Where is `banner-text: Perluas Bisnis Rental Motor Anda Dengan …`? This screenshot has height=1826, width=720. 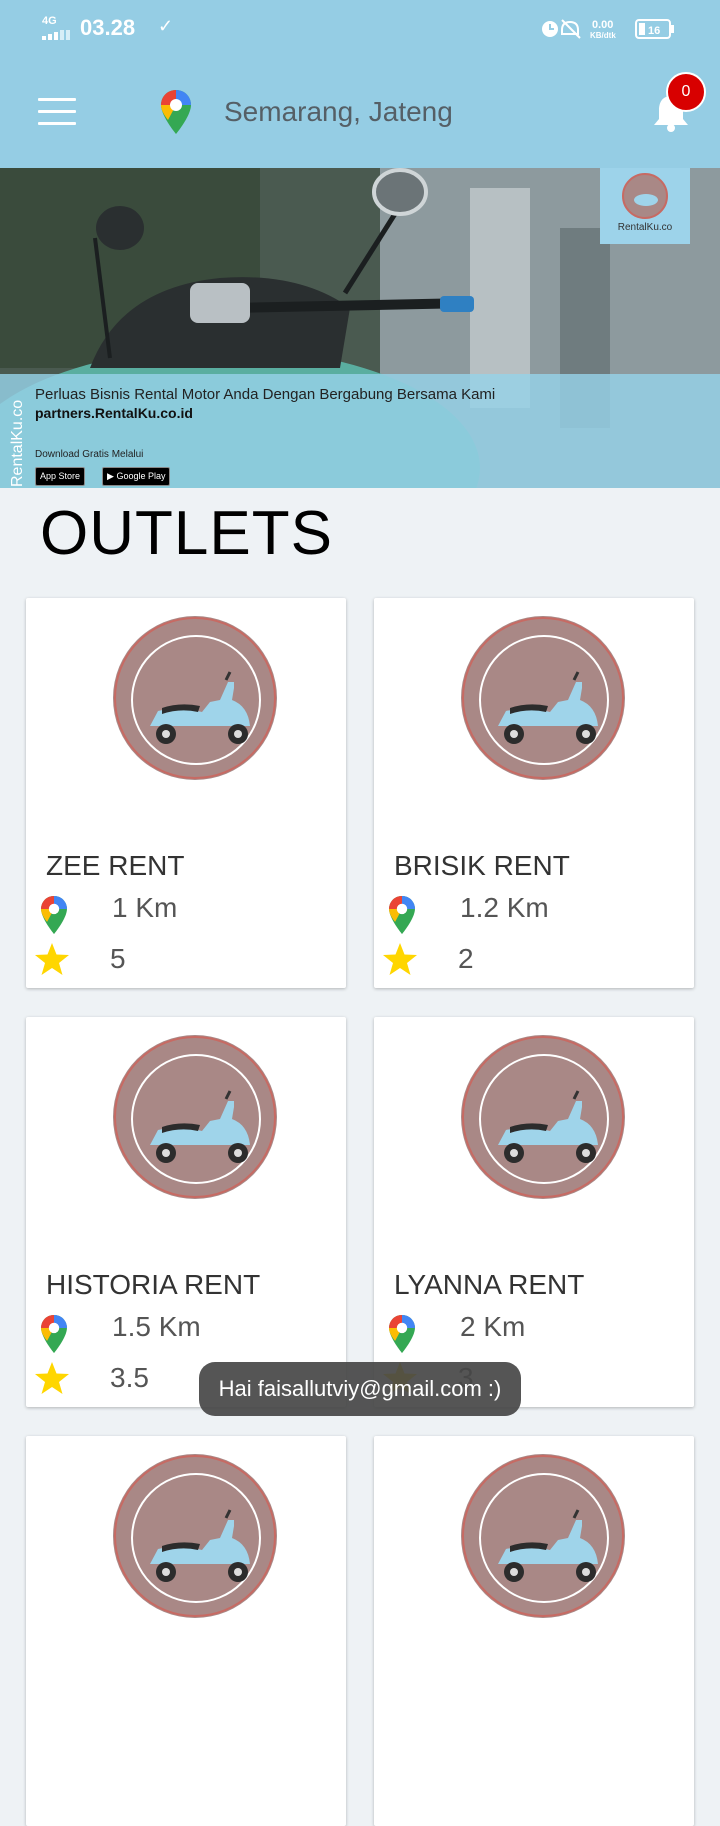
banner-text: Perluas Bisnis Rental Motor Anda Dengan … is located at coordinates (265, 394).